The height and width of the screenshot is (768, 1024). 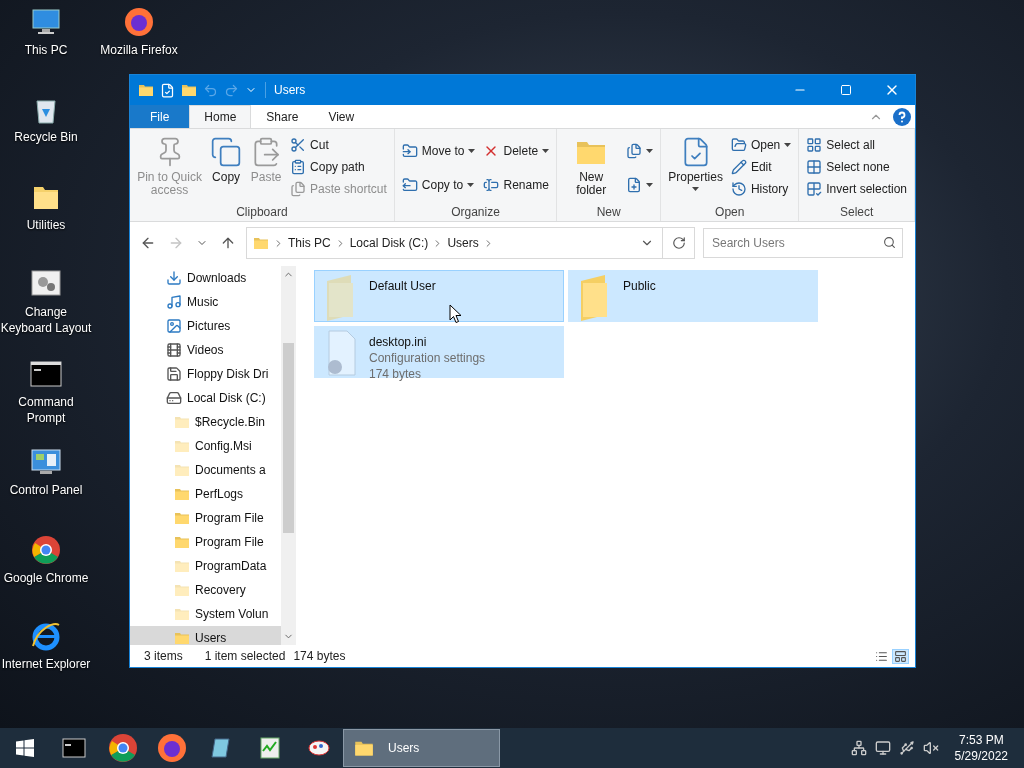 I want to click on nav-item: Documents a, so click(x=205, y=470).